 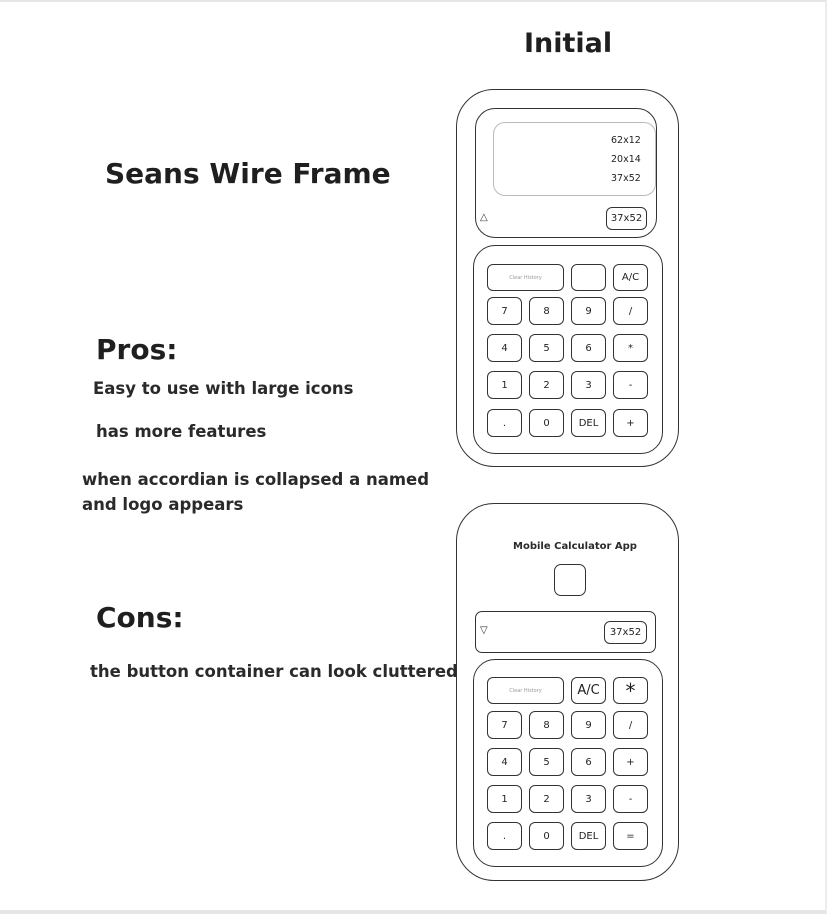 What do you see at coordinates (575, 546) in the screenshot?
I see `app-name: Mobile Calculator App` at bounding box center [575, 546].